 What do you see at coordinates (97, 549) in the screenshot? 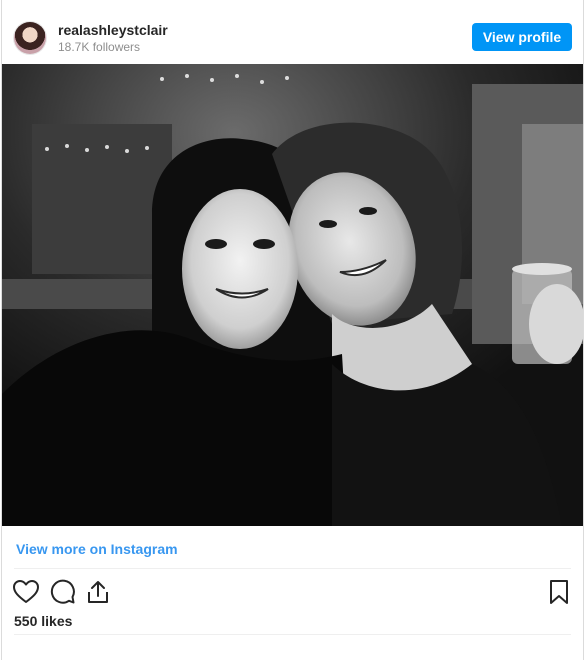
I see `view-more-link: View more on Instagram` at bounding box center [97, 549].